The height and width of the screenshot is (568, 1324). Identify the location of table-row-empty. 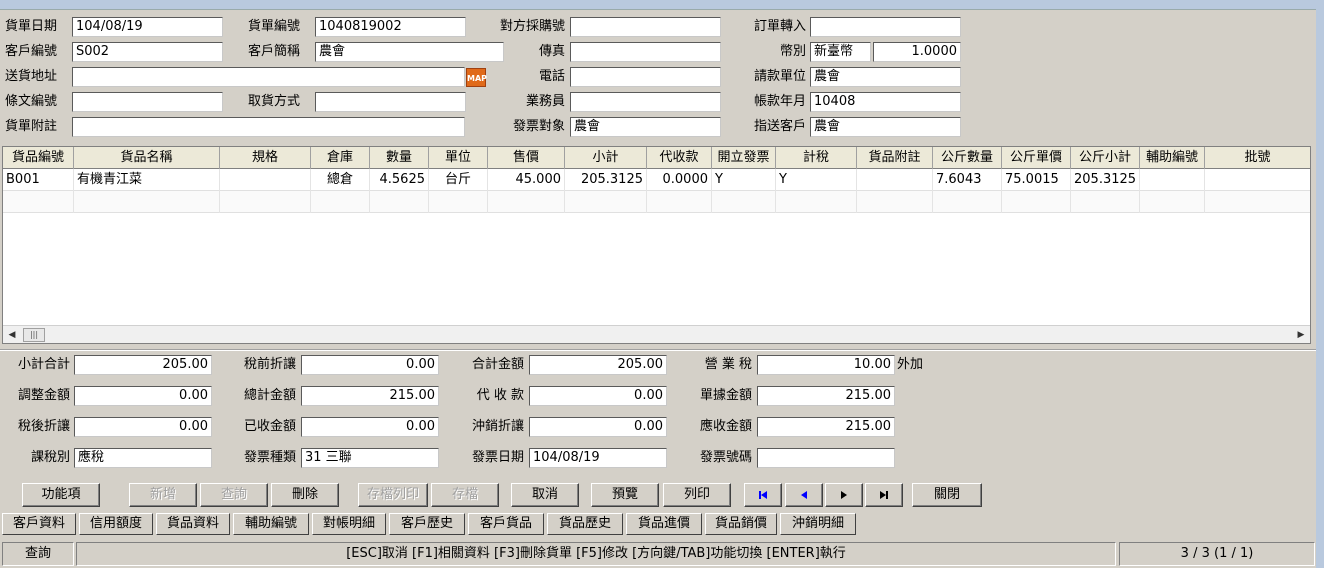
(656, 202).